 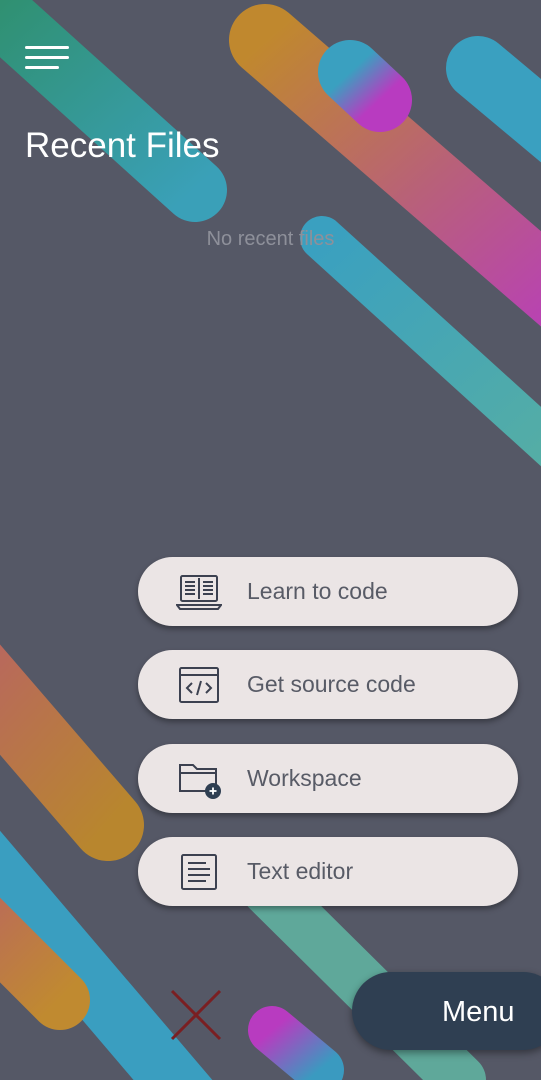 What do you see at coordinates (331, 684) in the screenshot?
I see `get-source-code-label: Get source code` at bounding box center [331, 684].